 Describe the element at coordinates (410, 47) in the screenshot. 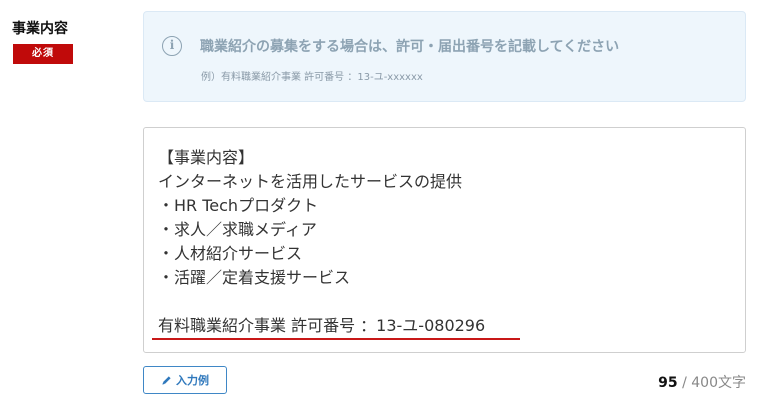

I see `notice-title: 職業紹介の募集をする場合は、許可・届出番号を記載してください` at that location.